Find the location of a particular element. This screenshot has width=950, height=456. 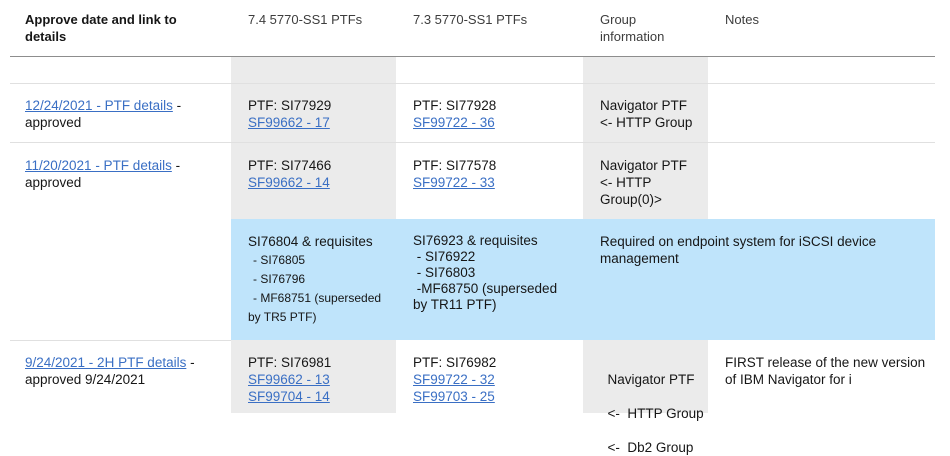

table-row-date: 11/20/2021 - PTF details - approved is located at coordinates (103, 174).